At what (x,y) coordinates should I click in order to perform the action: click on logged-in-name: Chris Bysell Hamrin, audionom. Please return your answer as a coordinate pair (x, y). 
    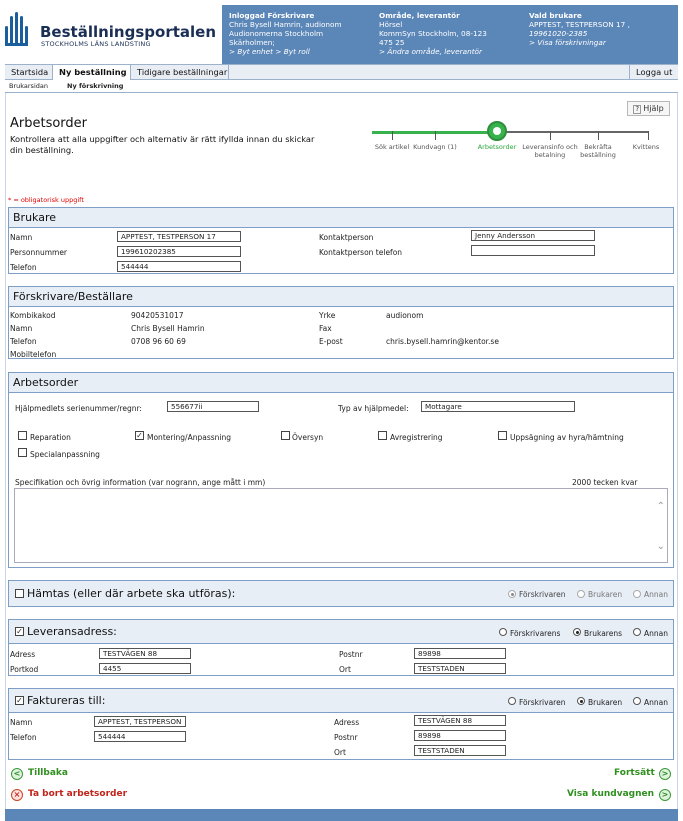
    Looking at the image, I should click on (285, 24).